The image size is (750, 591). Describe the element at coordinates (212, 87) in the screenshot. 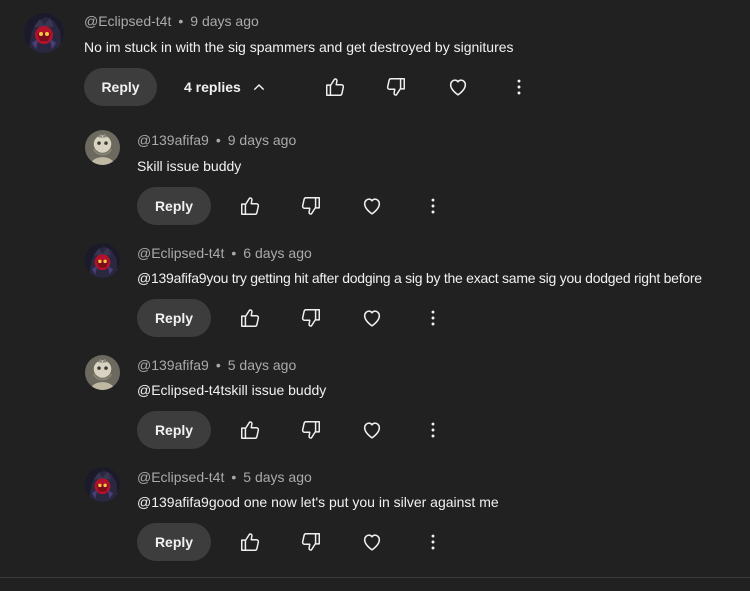

I see `replies-count-label: 4 replies` at that location.